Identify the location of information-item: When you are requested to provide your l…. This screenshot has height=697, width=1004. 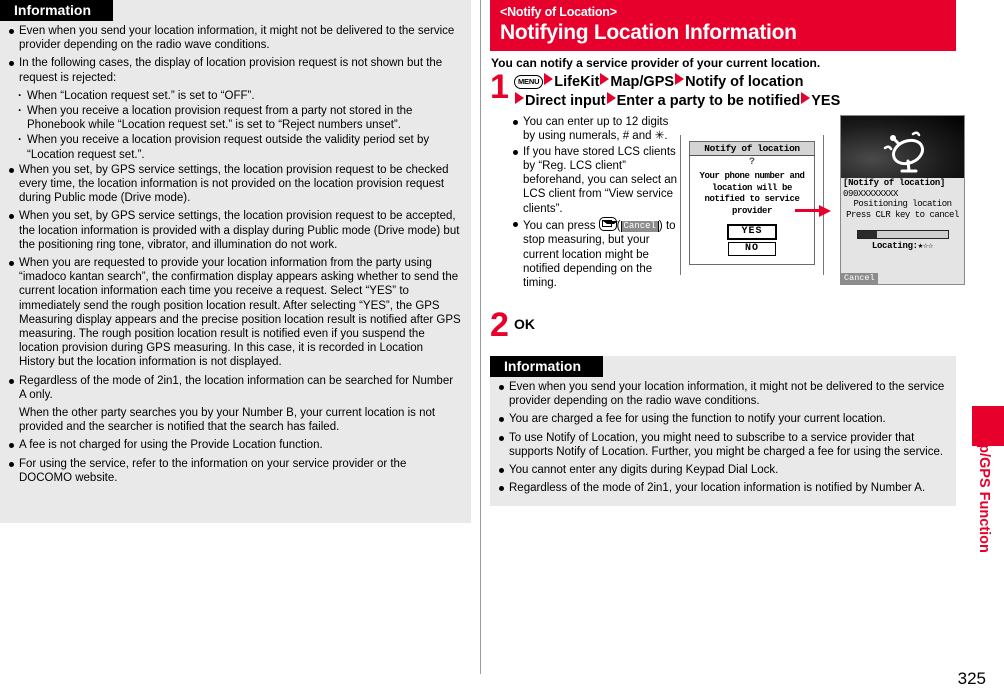
(234, 313).